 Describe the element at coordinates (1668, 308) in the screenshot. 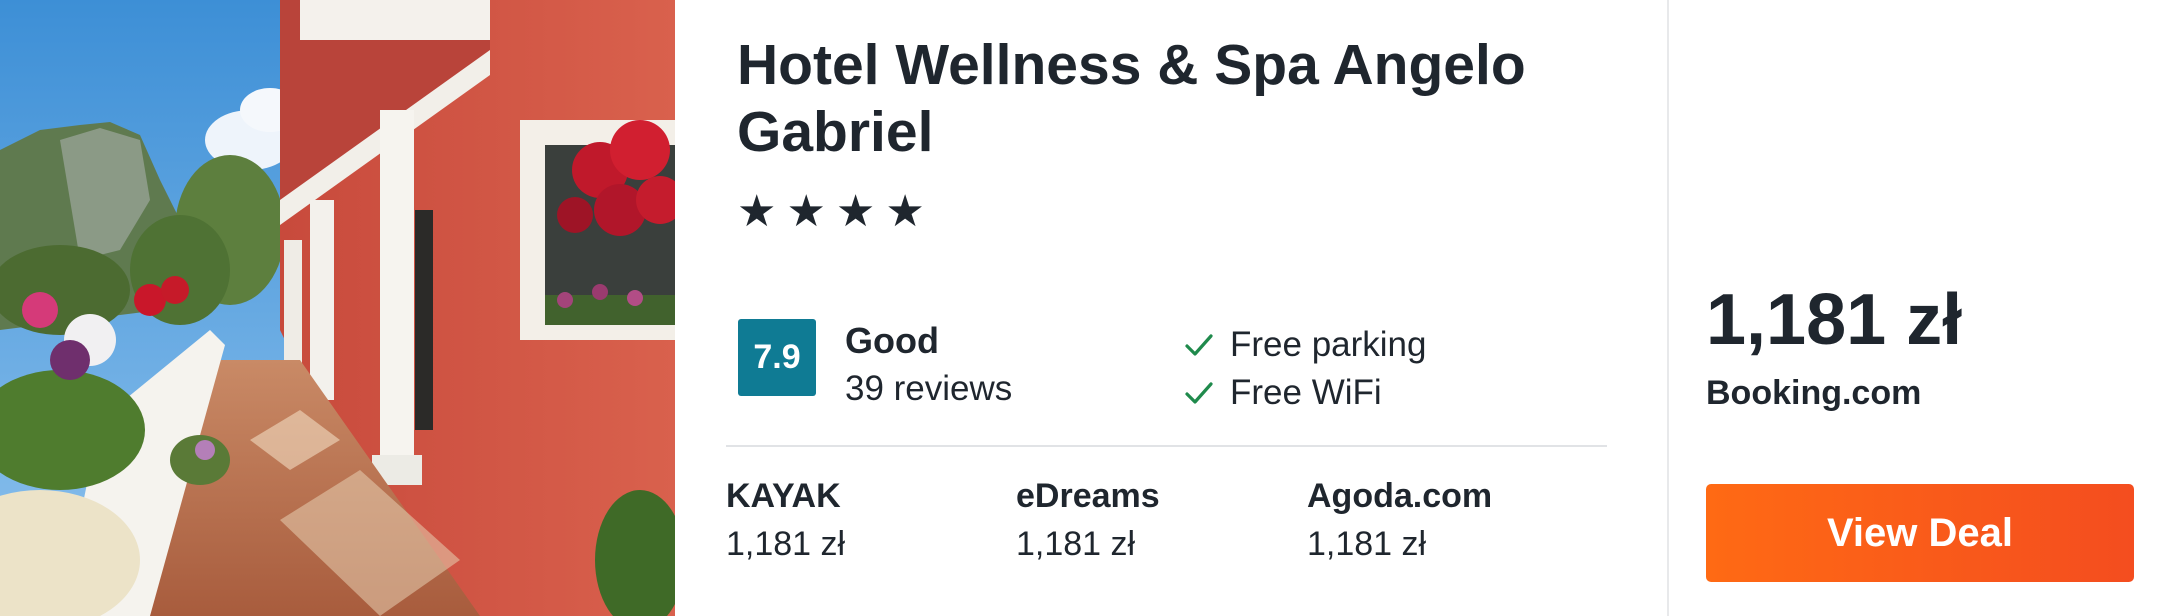

I see `column-separator` at that location.